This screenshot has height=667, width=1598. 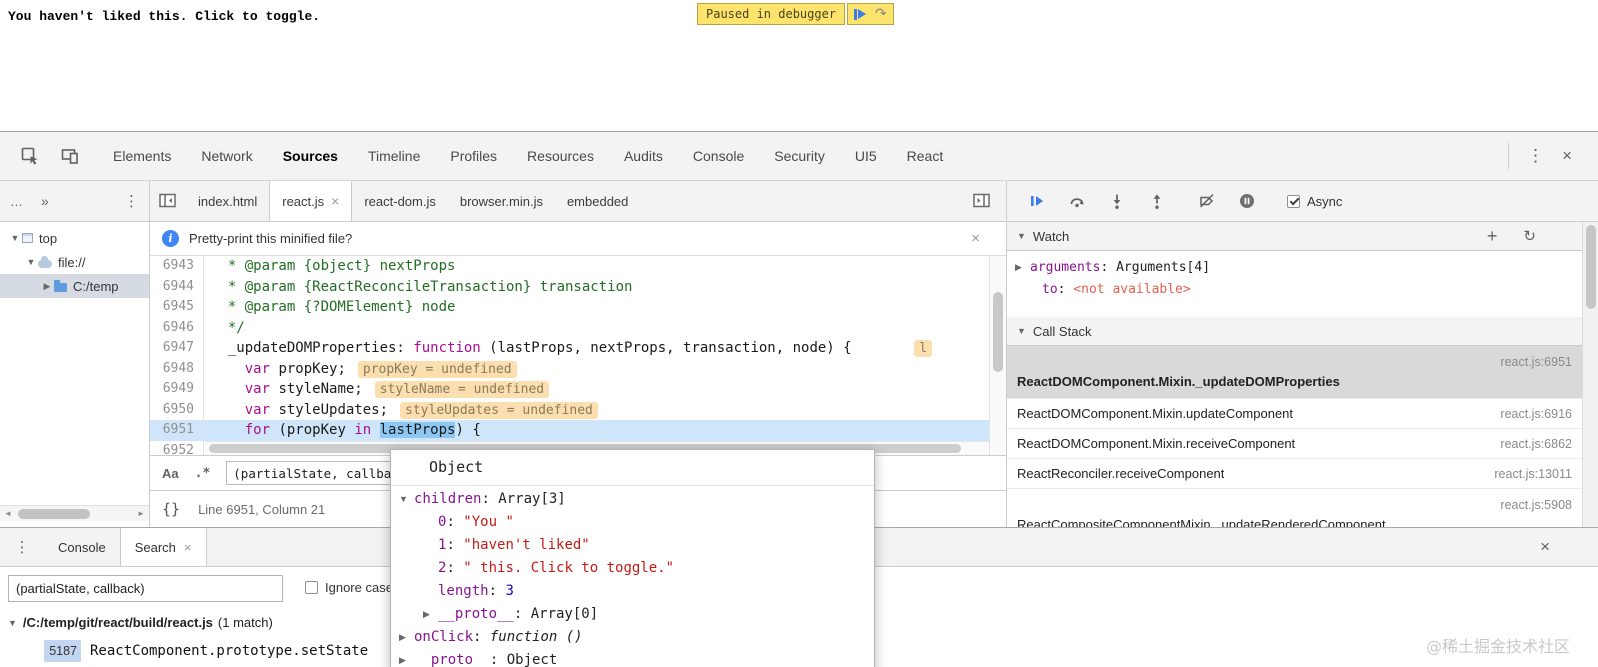 What do you see at coordinates (310, 156) in the screenshot?
I see `main-tab: Sources` at bounding box center [310, 156].